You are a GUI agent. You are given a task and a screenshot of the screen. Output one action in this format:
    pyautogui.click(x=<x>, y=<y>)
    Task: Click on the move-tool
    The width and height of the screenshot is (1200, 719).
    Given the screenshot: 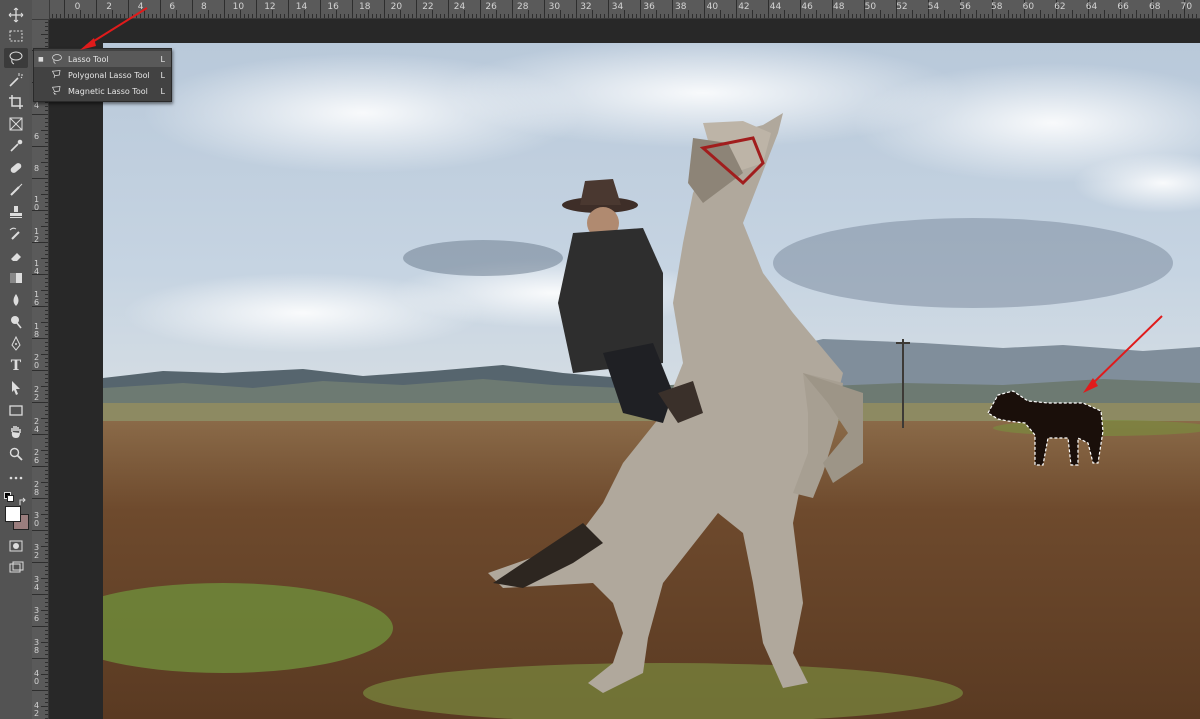 What is the action you would take?
    pyautogui.click(x=16, y=15)
    